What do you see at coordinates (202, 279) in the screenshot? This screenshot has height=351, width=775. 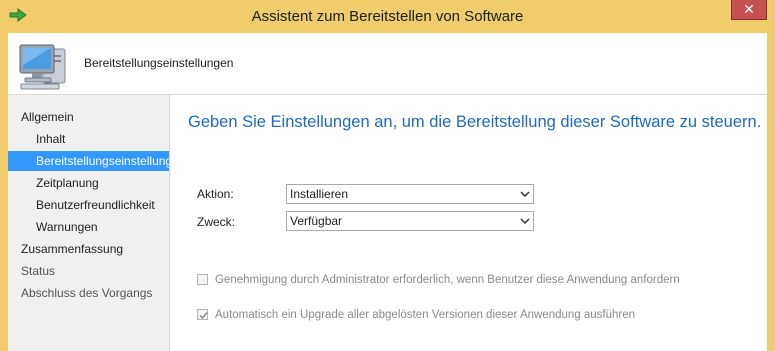 I see `admin-approval-checkbox` at bounding box center [202, 279].